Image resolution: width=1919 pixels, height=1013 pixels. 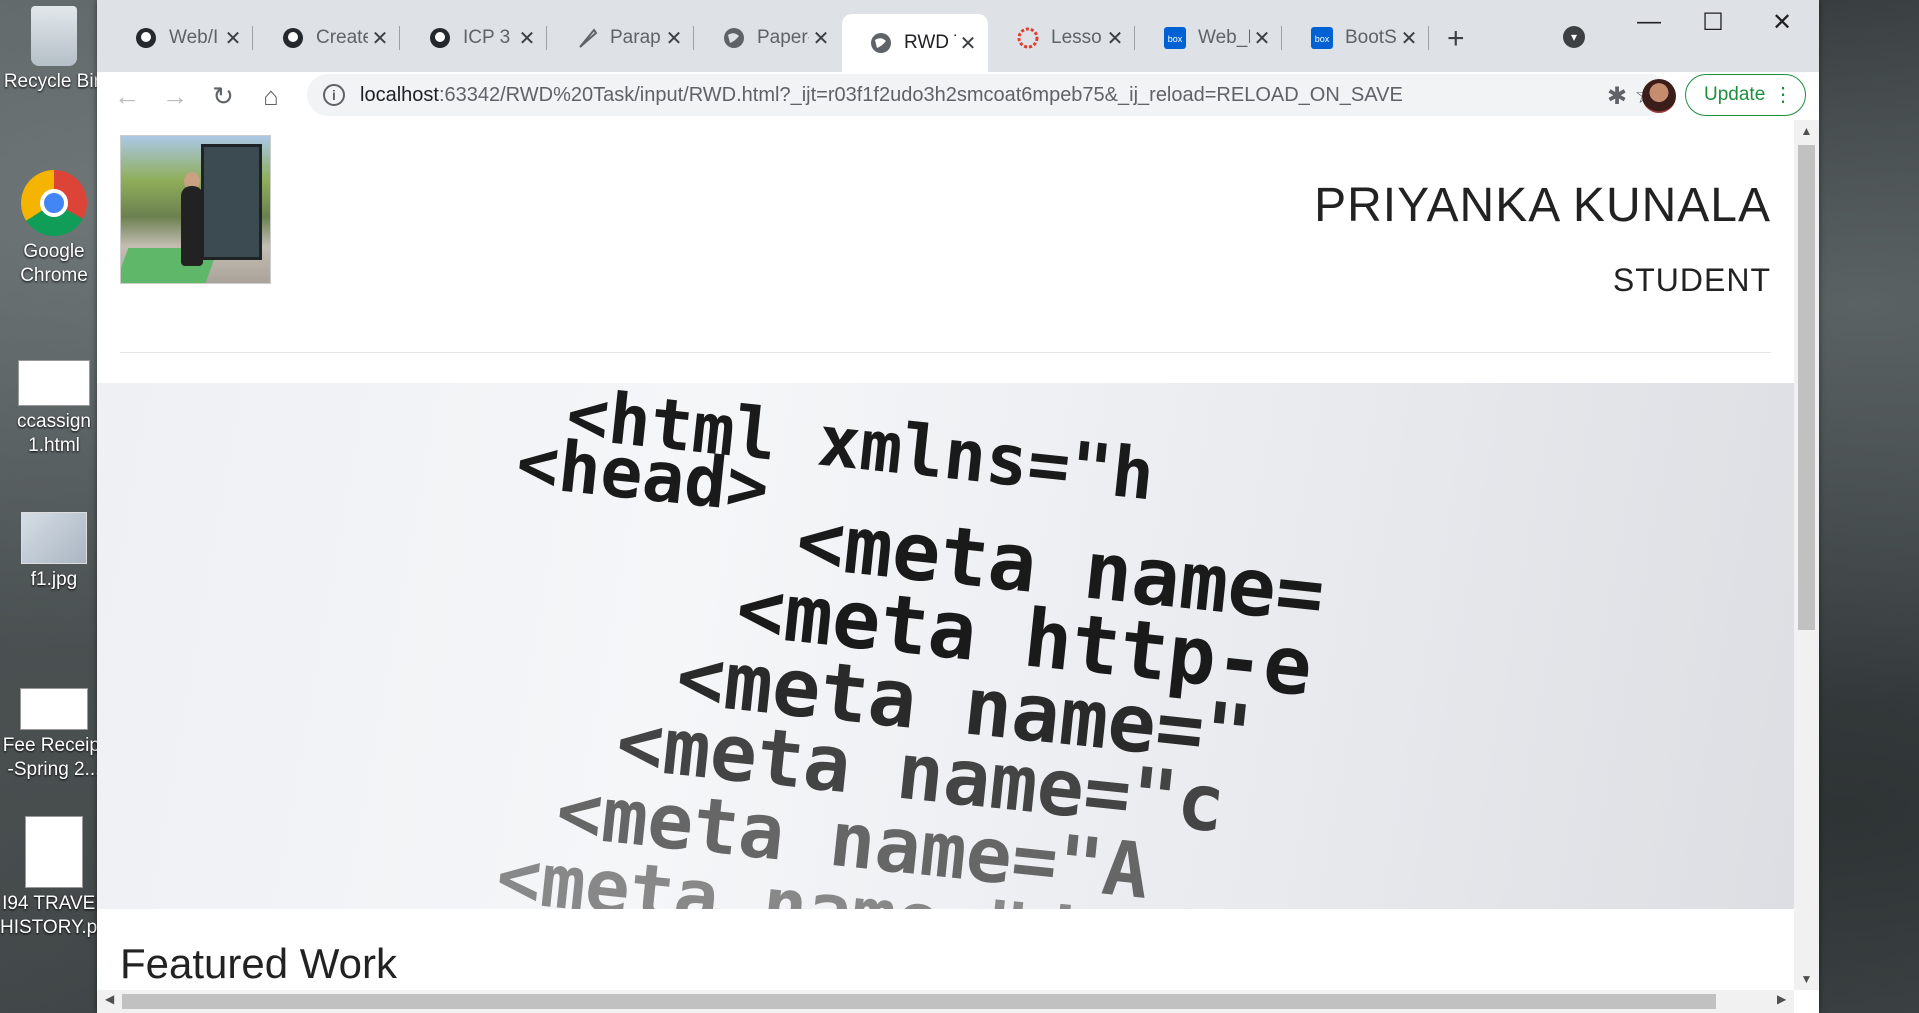 I want to click on desktop-icon-ccassign: ccassign 1.html, so click(x=54, y=409).